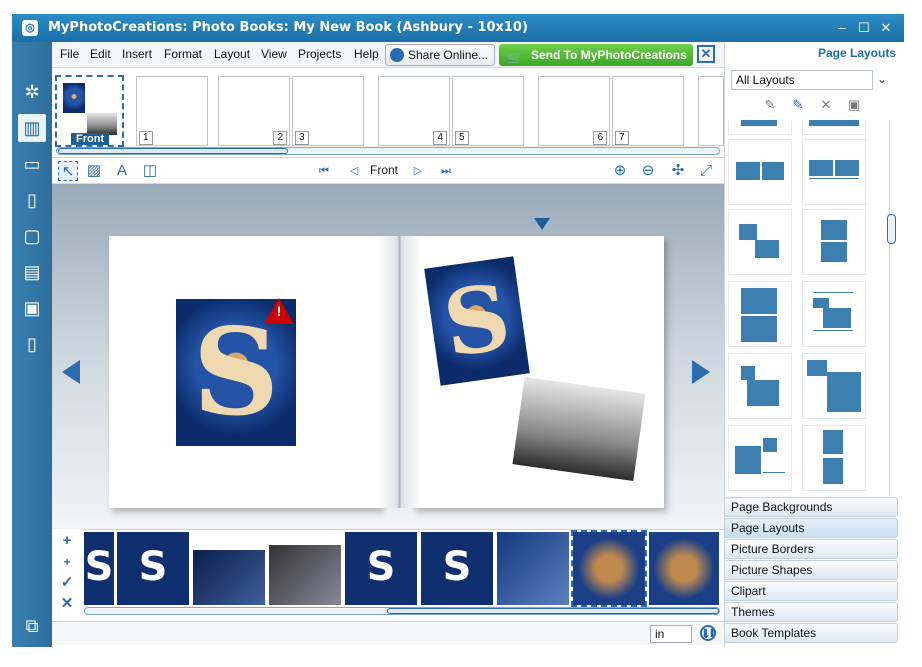 This screenshot has width=922, height=667. I want to click on prev-spread-icon, so click(71, 372).